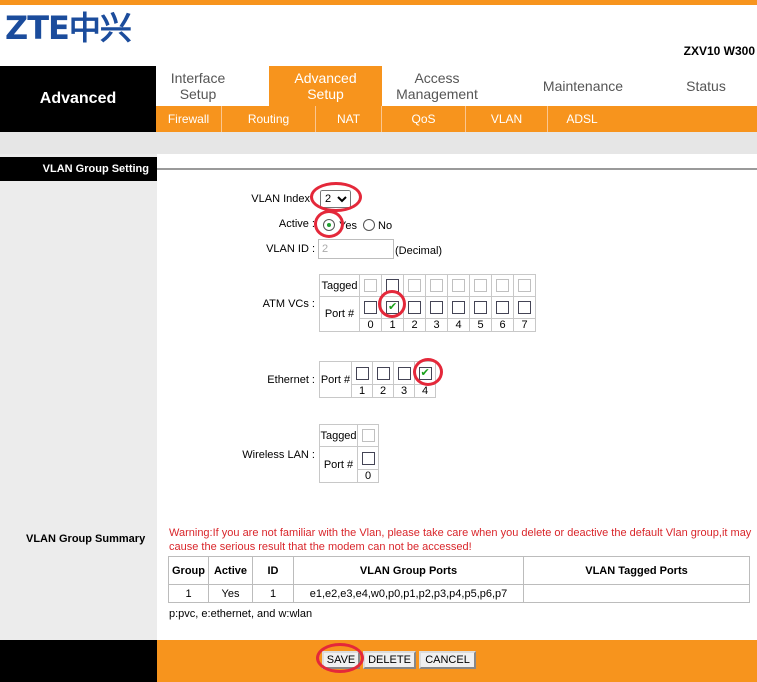 The image size is (757, 682). Describe the element at coordinates (78, 98) in the screenshot. I see `nav-section-label: Advanced` at that location.